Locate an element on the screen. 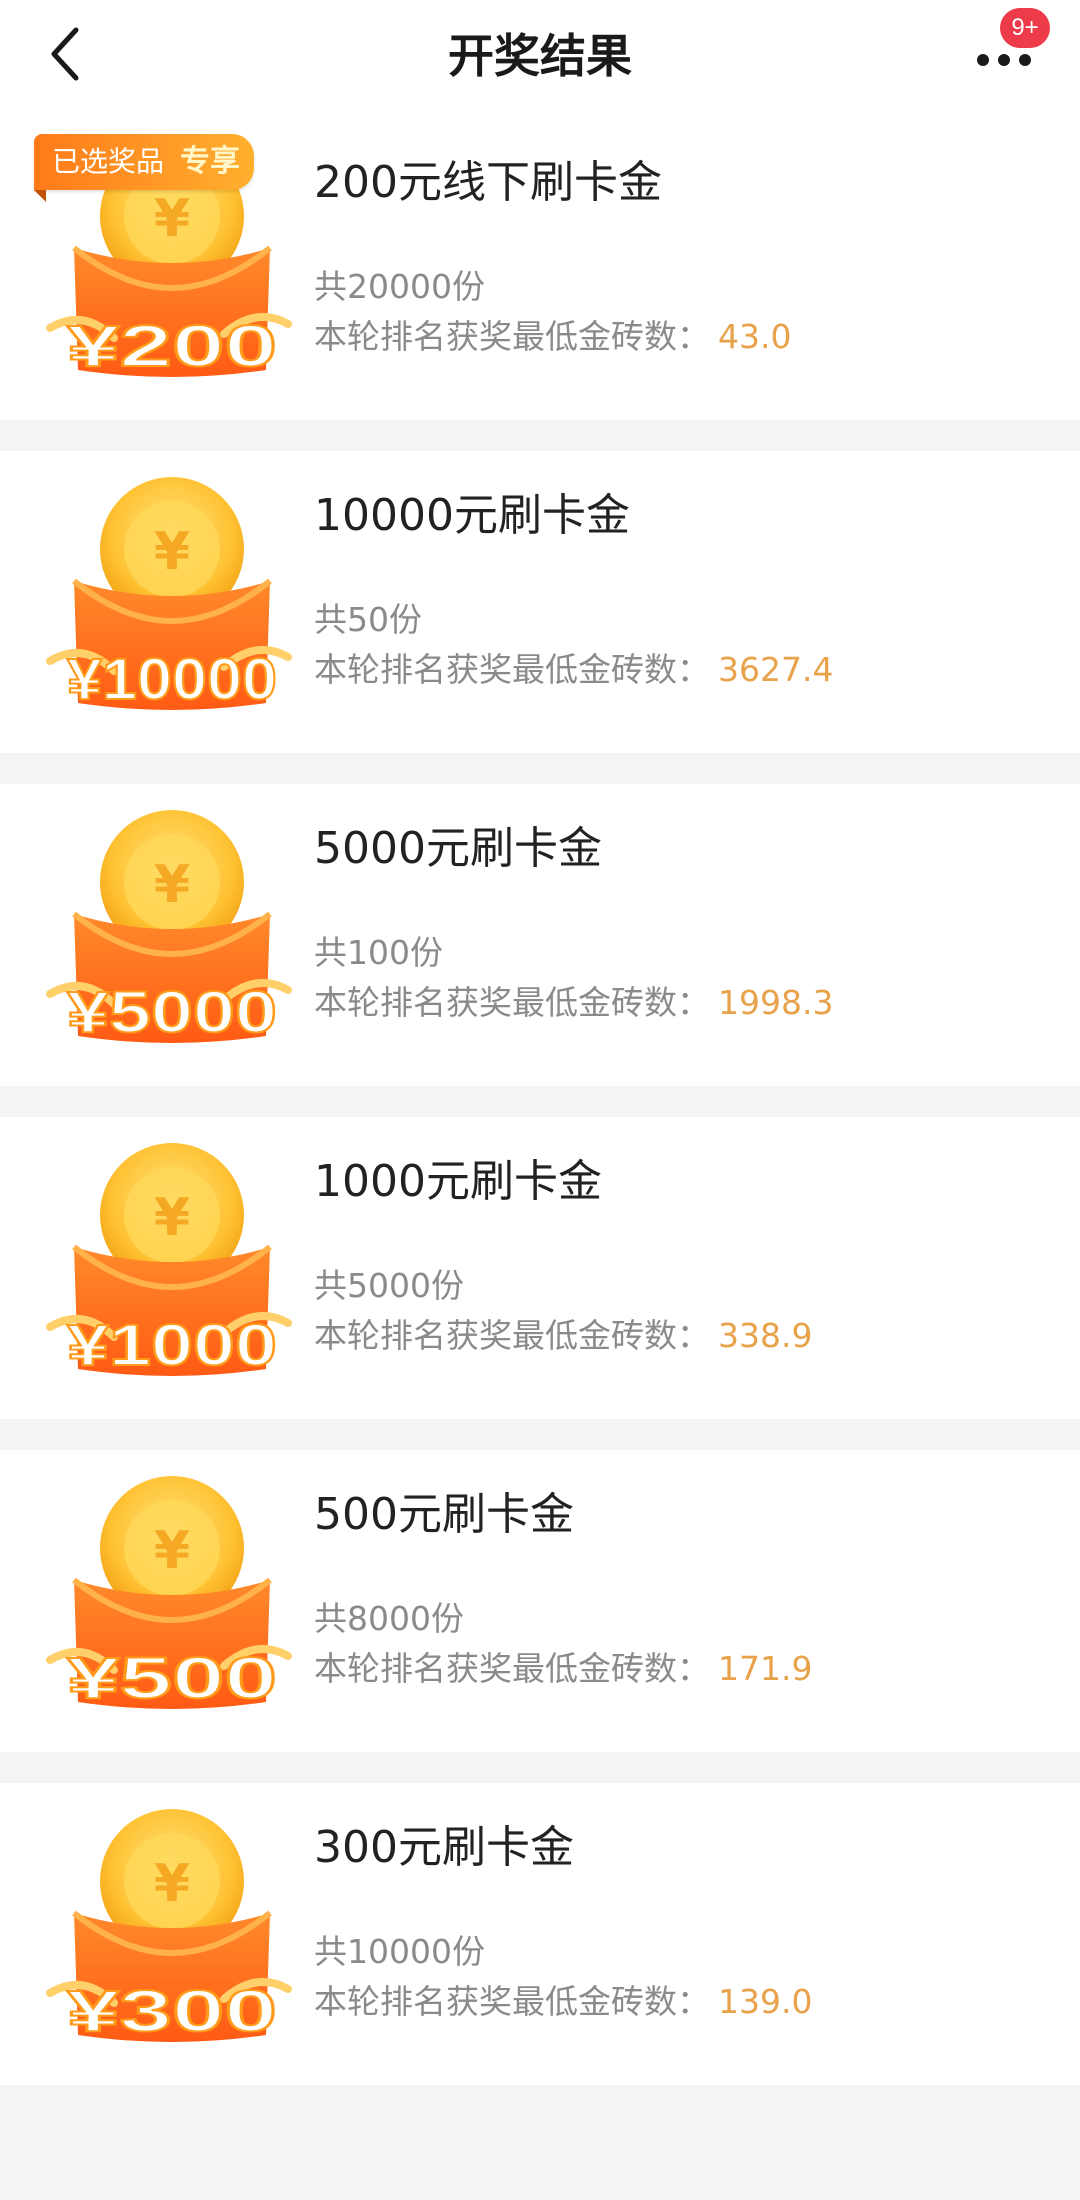 Image resolution: width=1080 pixels, height=2200 pixels. notification-badge: 9+ is located at coordinates (1025, 28).